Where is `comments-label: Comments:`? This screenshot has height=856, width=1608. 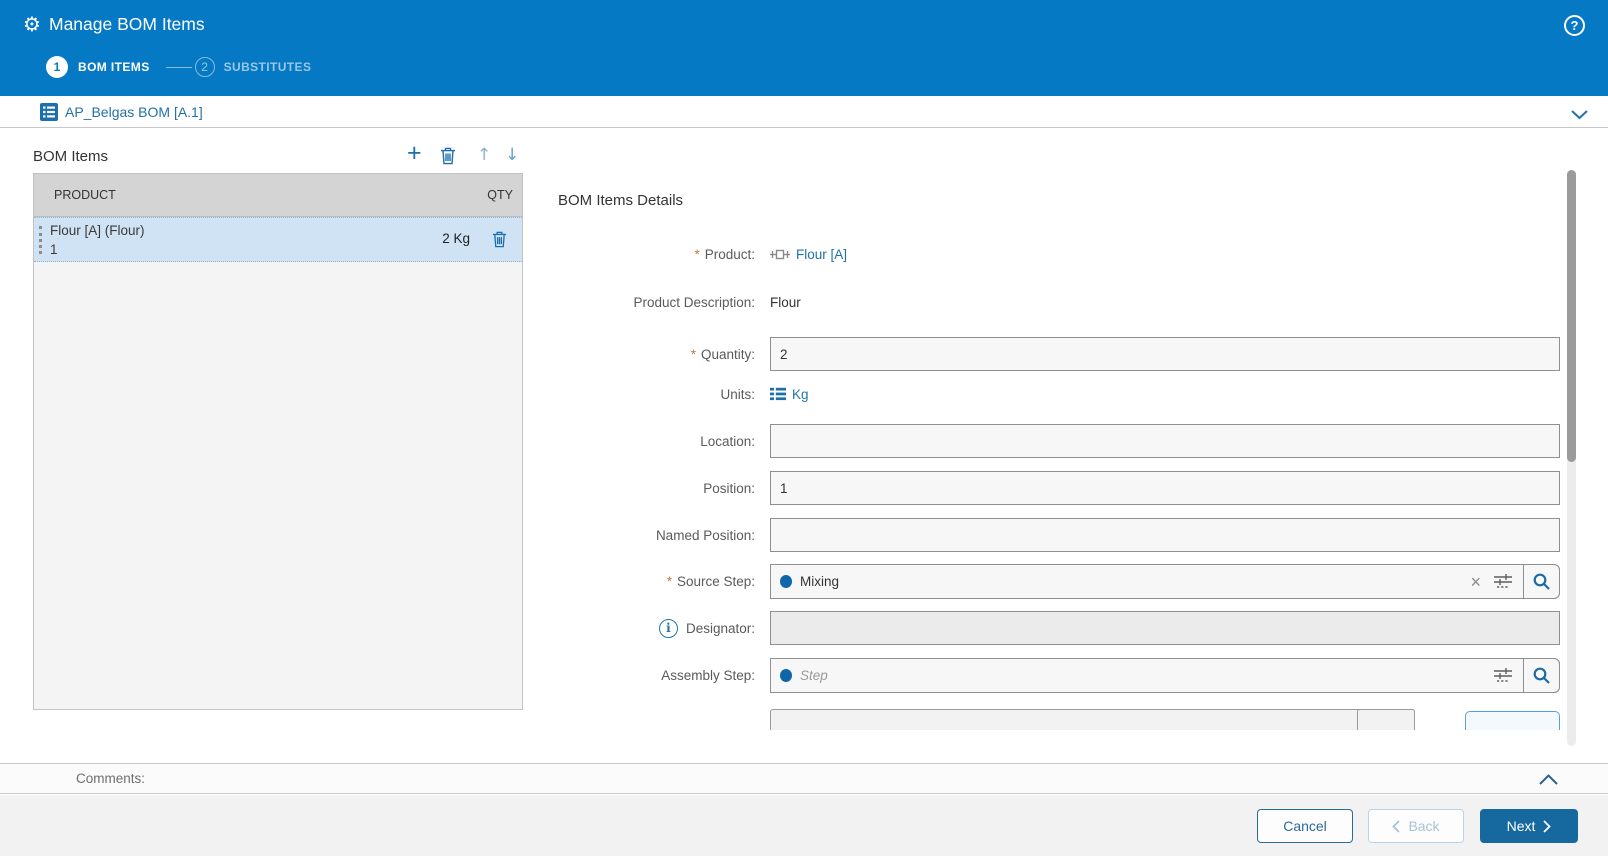 comments-label: Comments: is located at coordinates (111, 778).